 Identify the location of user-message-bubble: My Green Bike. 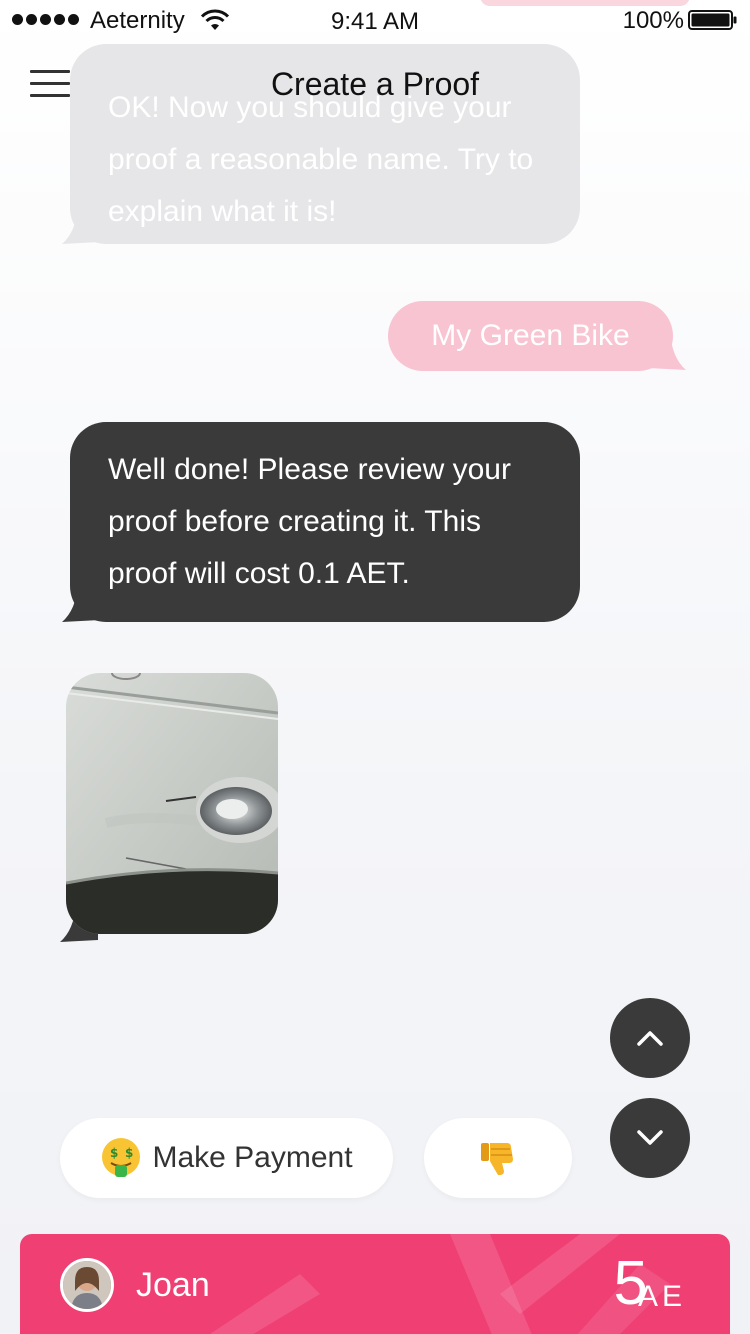
(530, 336).